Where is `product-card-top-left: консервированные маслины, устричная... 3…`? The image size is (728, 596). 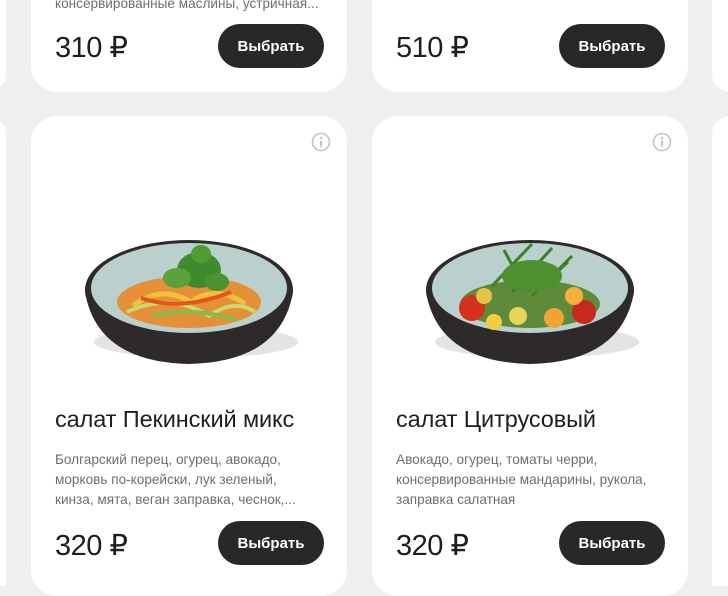
product-card-top-left: консервированные маслины, устричная... 3… is located at coordinates (189, 46).